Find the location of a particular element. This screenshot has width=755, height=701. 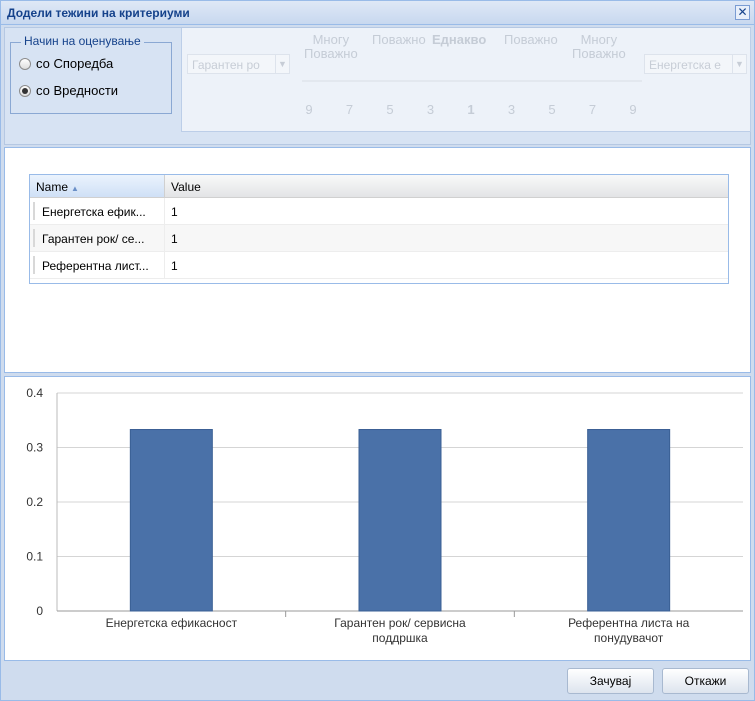

column-header-value: Value is located at coordinates (446, 186).